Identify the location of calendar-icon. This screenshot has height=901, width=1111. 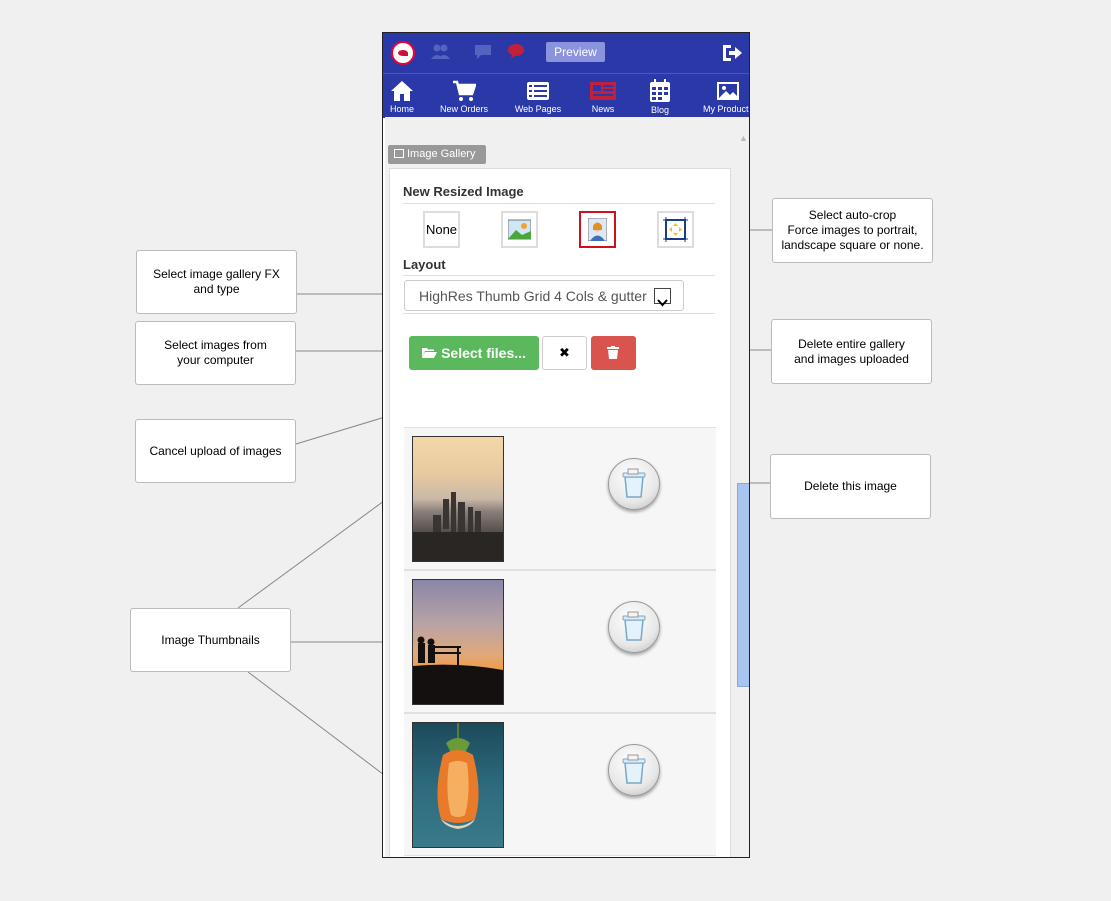
(660, 90).